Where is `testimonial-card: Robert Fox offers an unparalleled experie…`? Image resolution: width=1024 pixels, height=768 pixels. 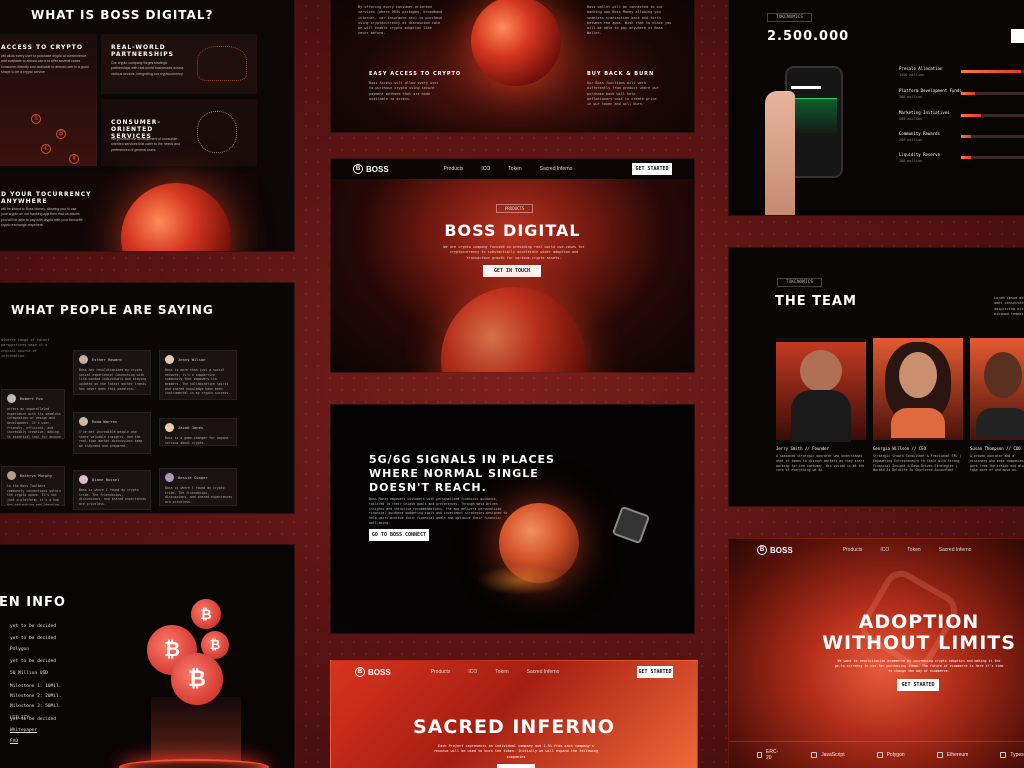
testimonial-card: Robert Fox offers an unparalleled experie… is located at coordinates (33, 414).